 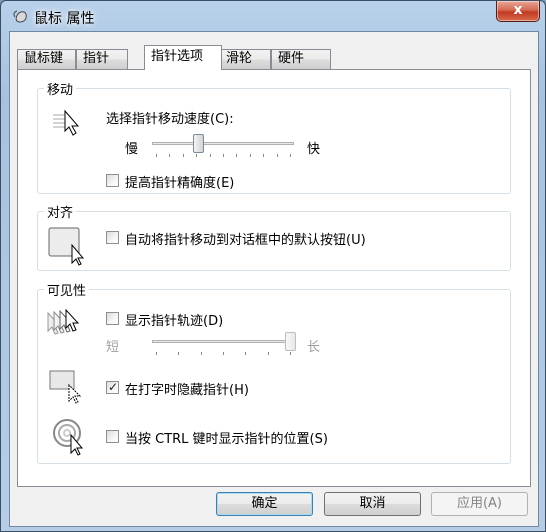 I want to click on tab-label: 硬件, so click(x=291, y=58).